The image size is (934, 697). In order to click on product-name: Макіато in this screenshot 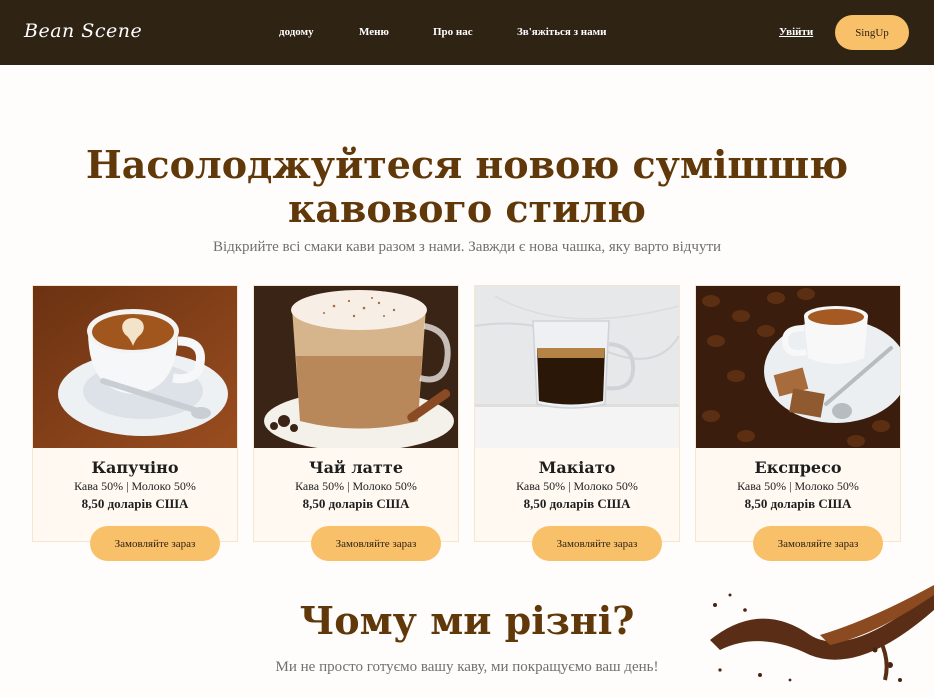, I will do `click(577, 467)`.